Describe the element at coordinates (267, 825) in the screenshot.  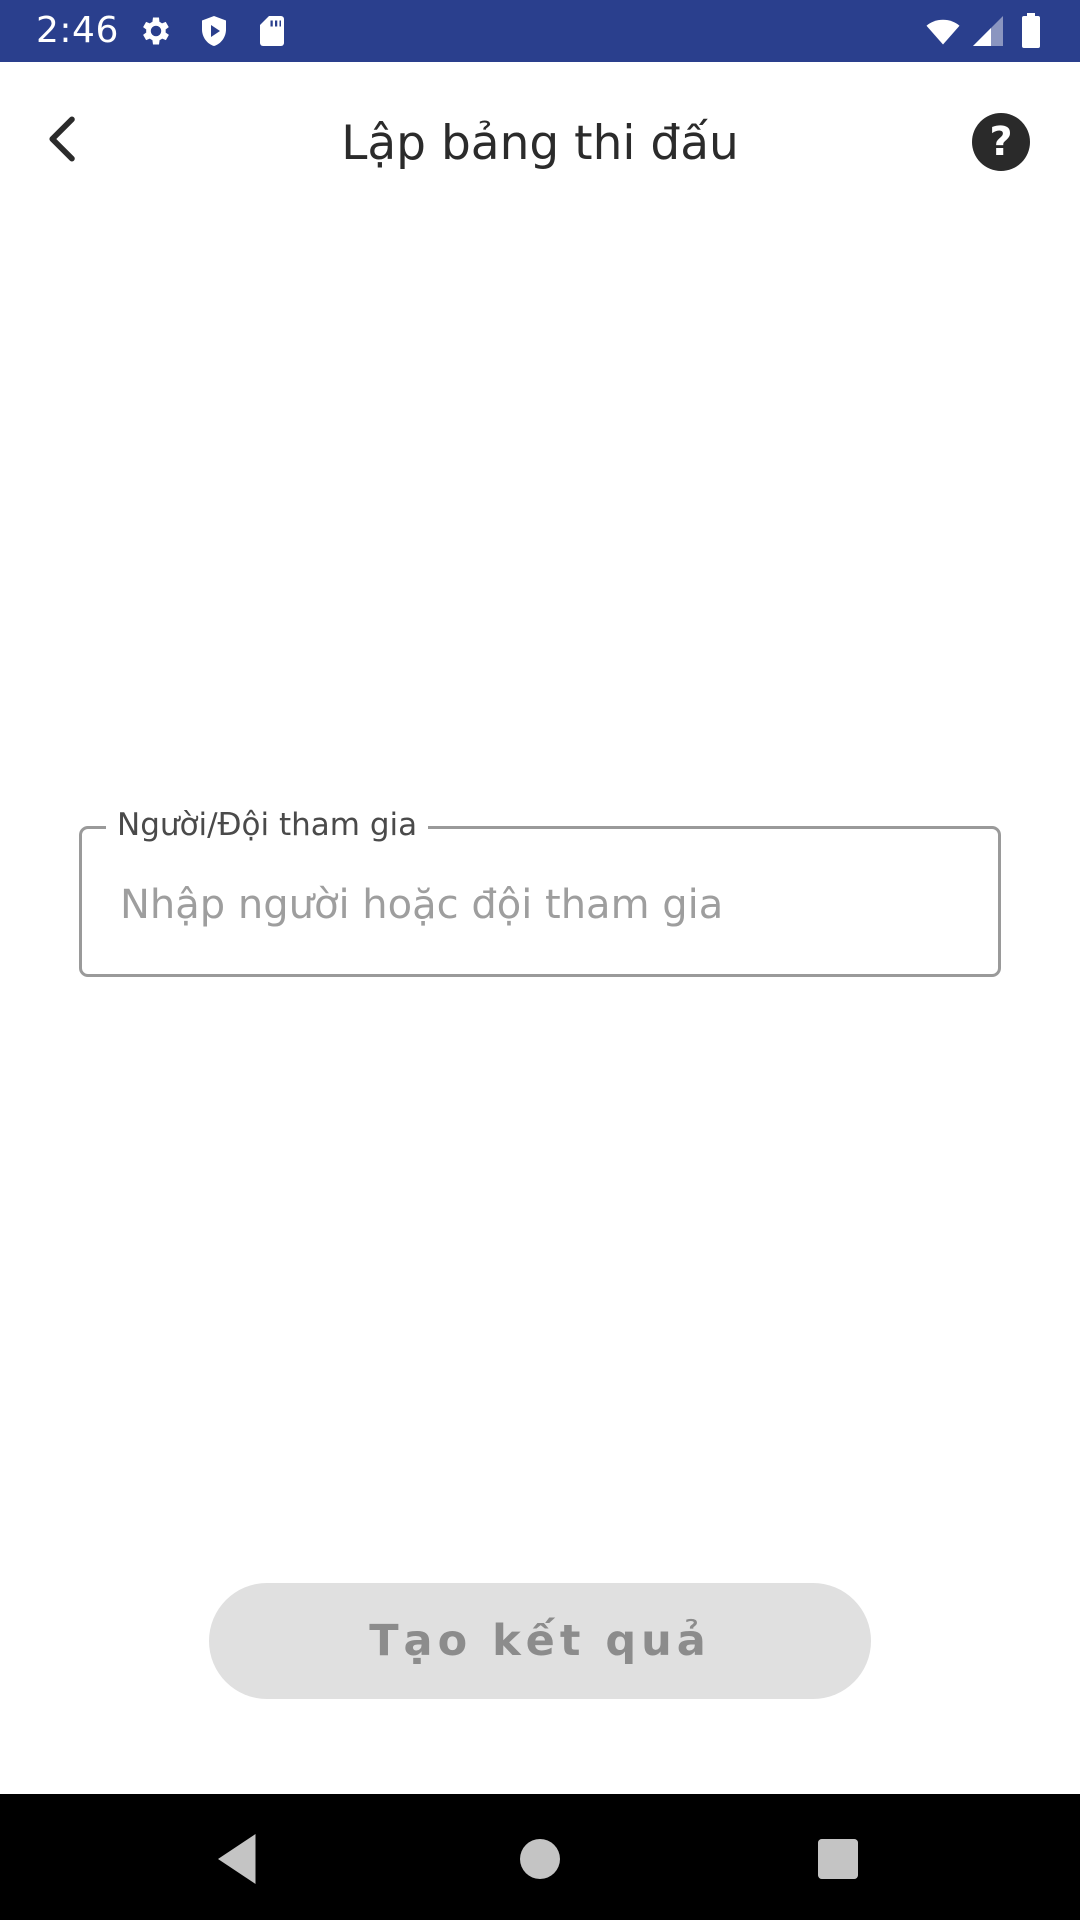
I see `participants-field-label: Người/Đội tham gia` at that location.